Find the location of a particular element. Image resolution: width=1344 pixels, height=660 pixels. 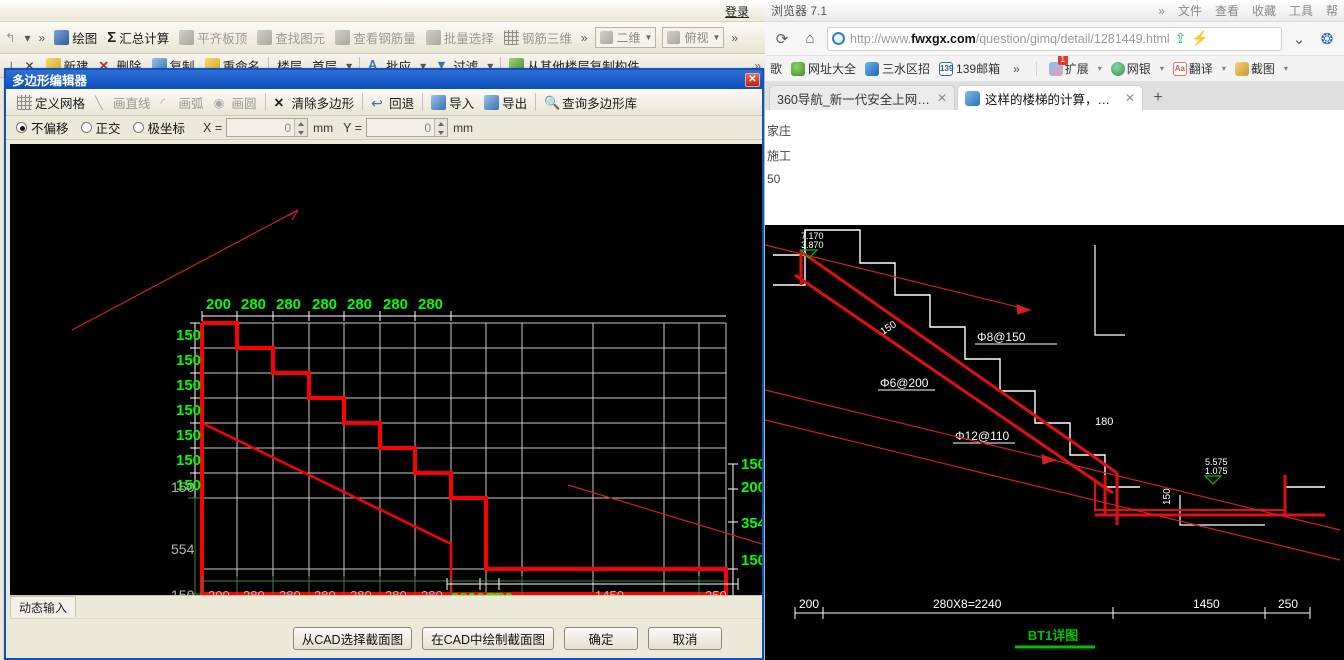

close-icon-tab-1: ✕ is located at coordinates (942, 98).